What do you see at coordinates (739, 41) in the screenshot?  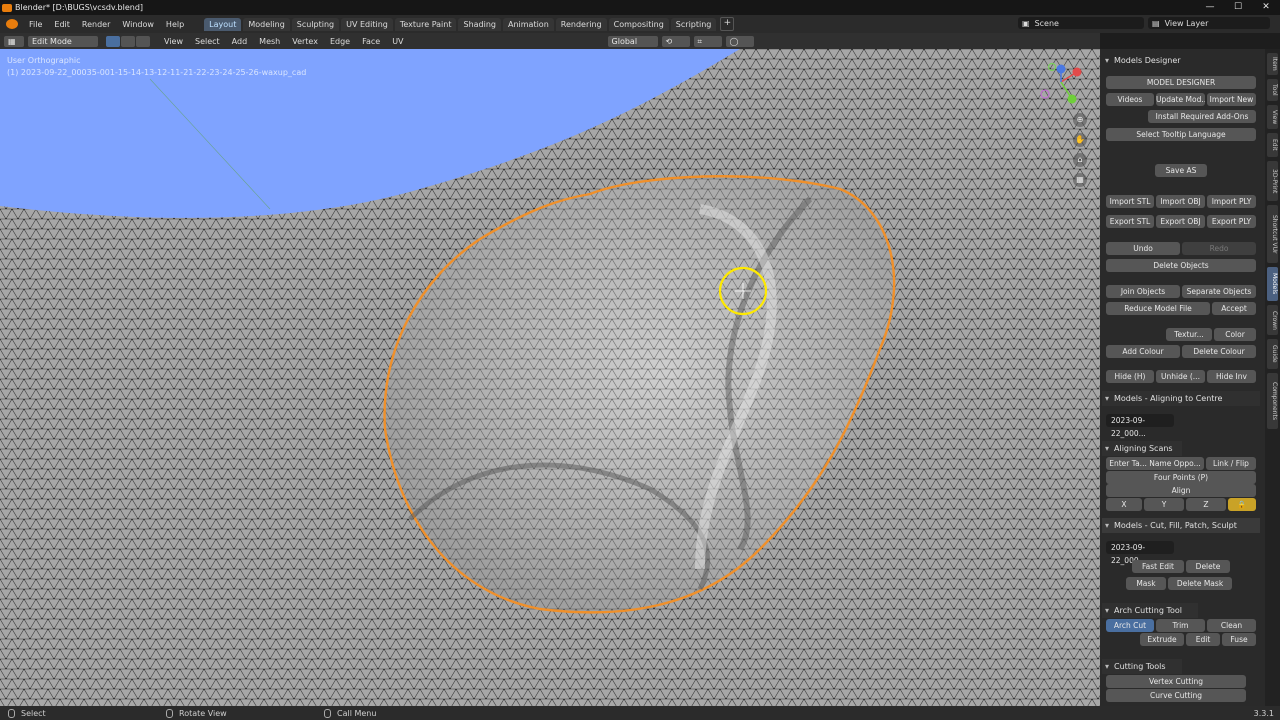 I see `proportional-edit-icon: ◯` at bounding box center [739, 41].